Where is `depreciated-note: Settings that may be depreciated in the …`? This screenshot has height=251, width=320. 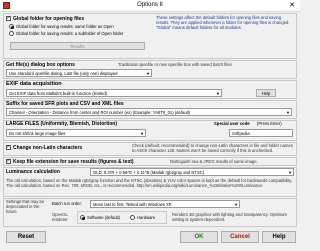 depreciated-note: Settings that may be depreciated in the … is located at coordinates (25, 206).